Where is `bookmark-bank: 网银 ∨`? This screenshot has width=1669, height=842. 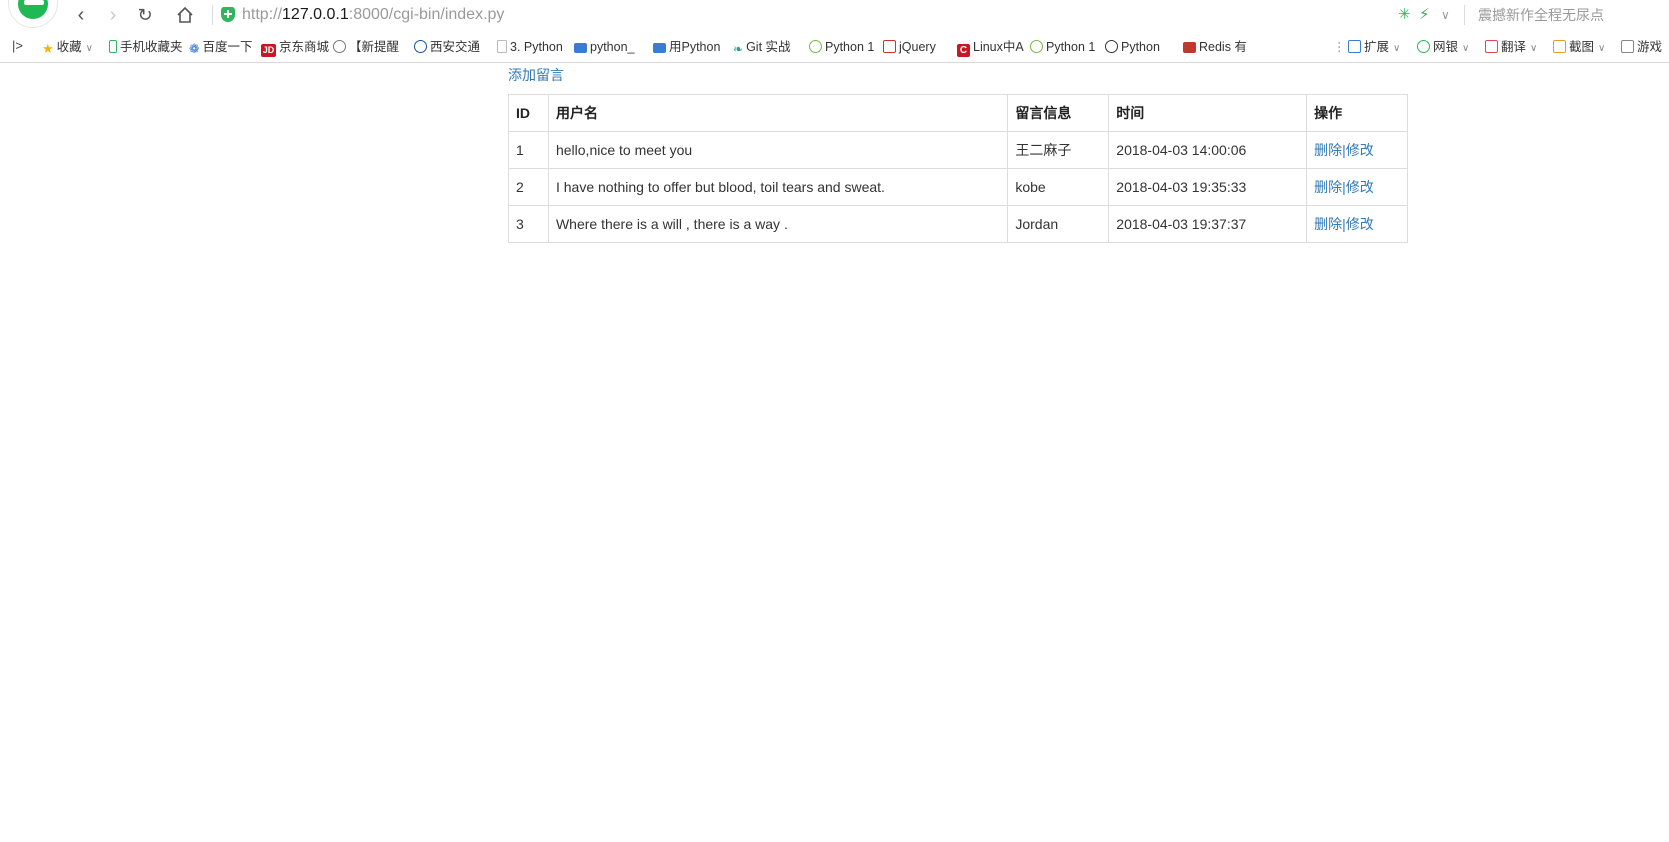 bookmark-bank: 网银 ∨ is located at coordinates (1443, 47).